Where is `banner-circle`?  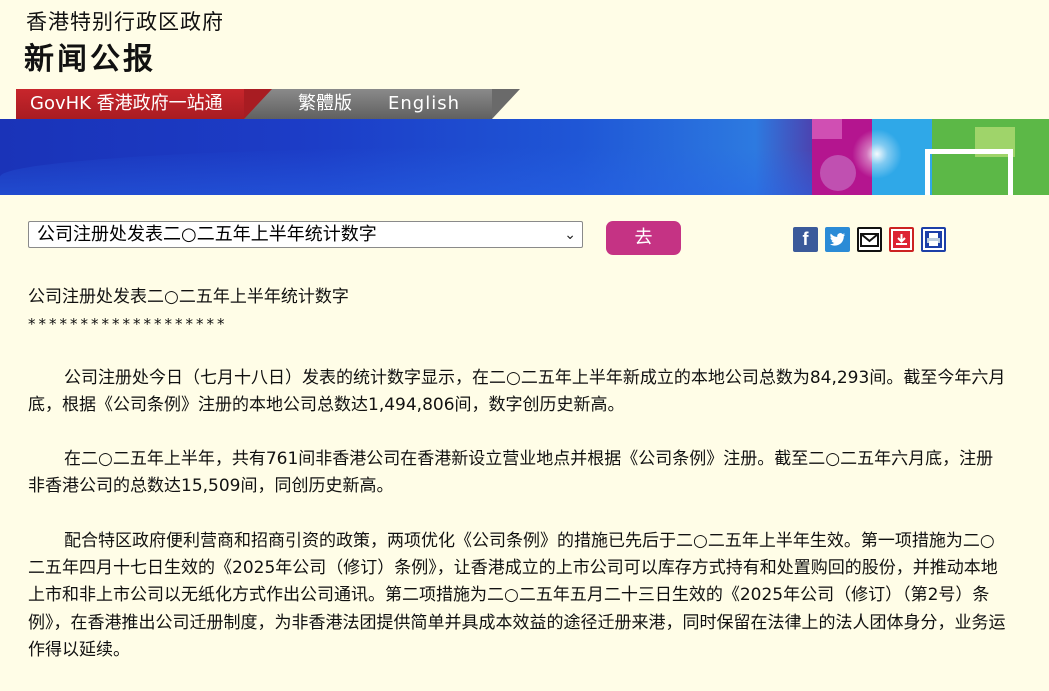 banner-circle is located at coordinates (838, 173).